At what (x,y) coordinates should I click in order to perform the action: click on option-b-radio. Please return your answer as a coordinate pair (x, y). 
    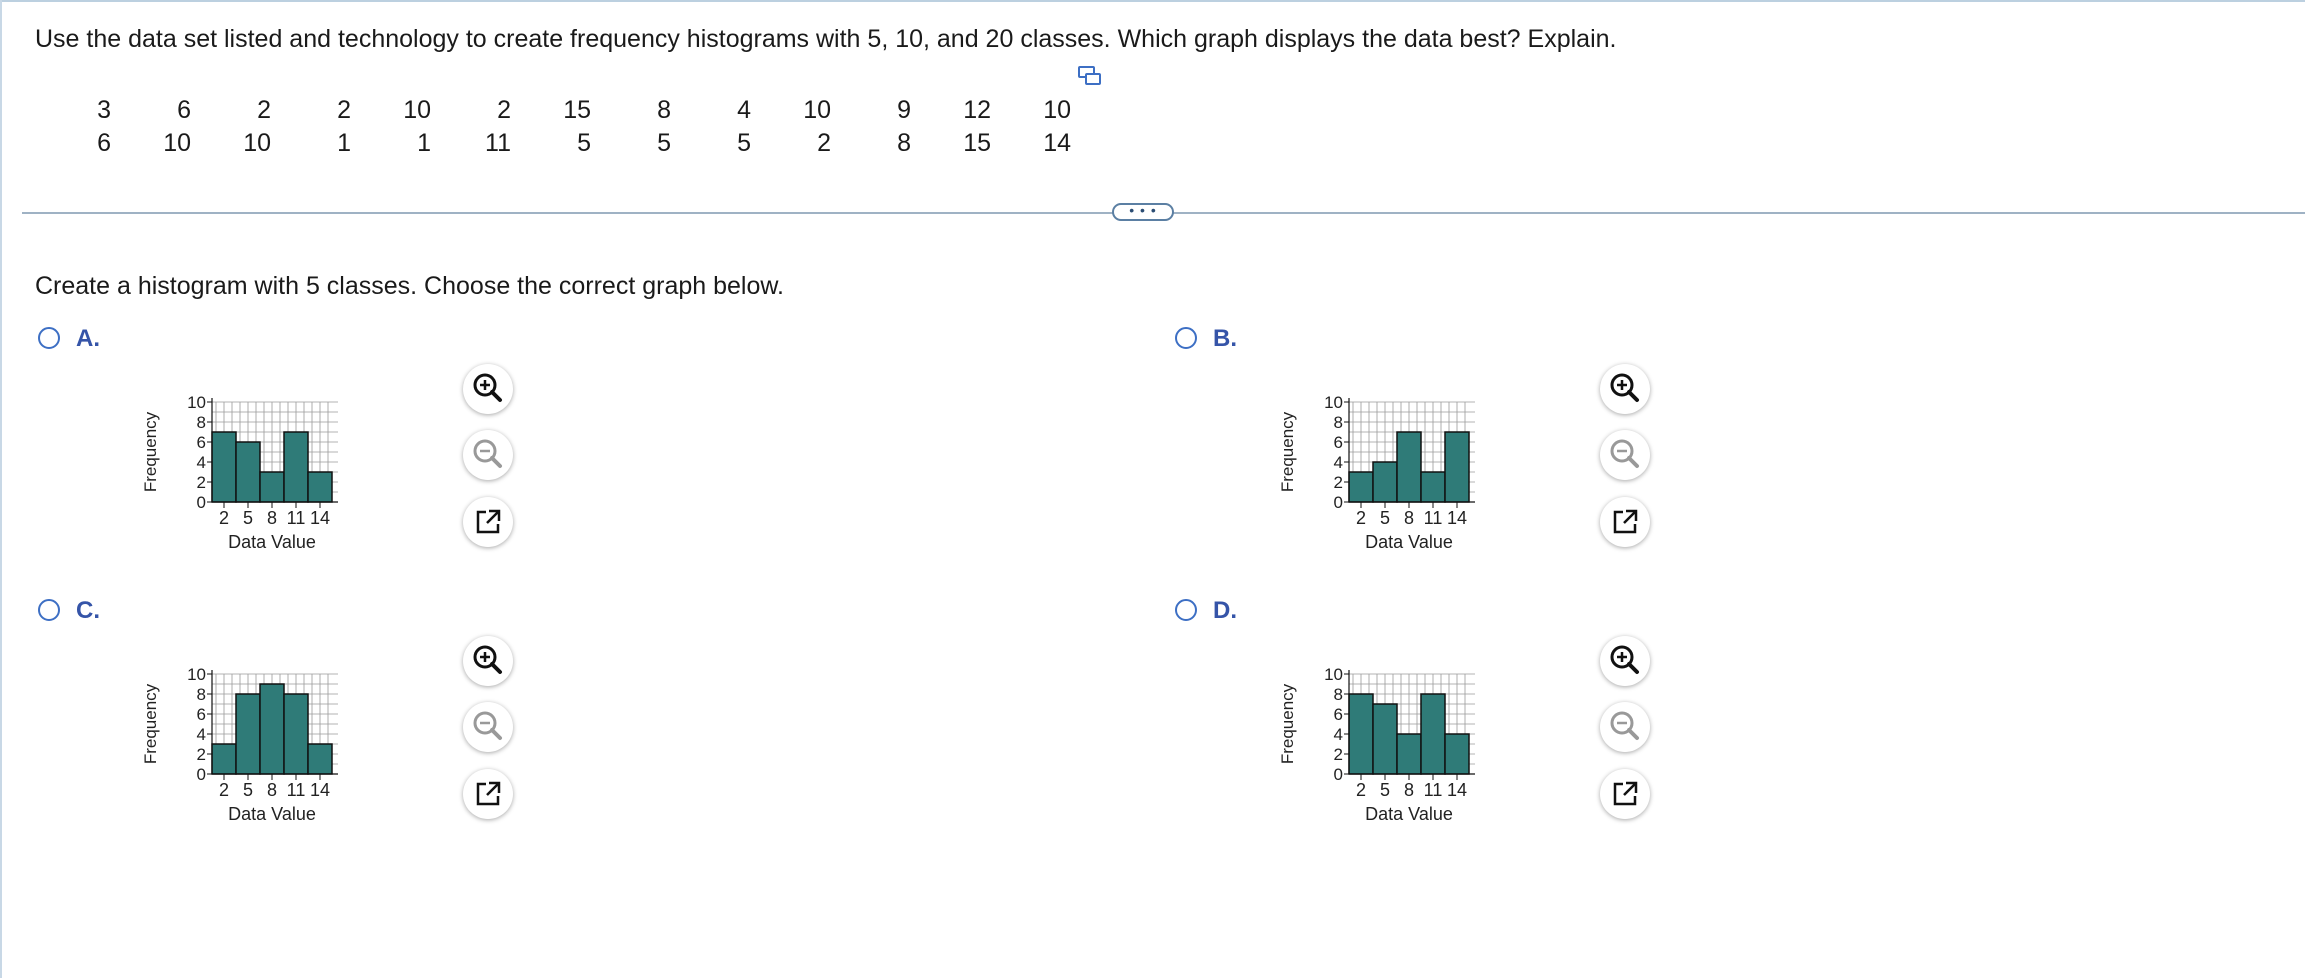
    Looking at the image, I should click on (1186, 338).